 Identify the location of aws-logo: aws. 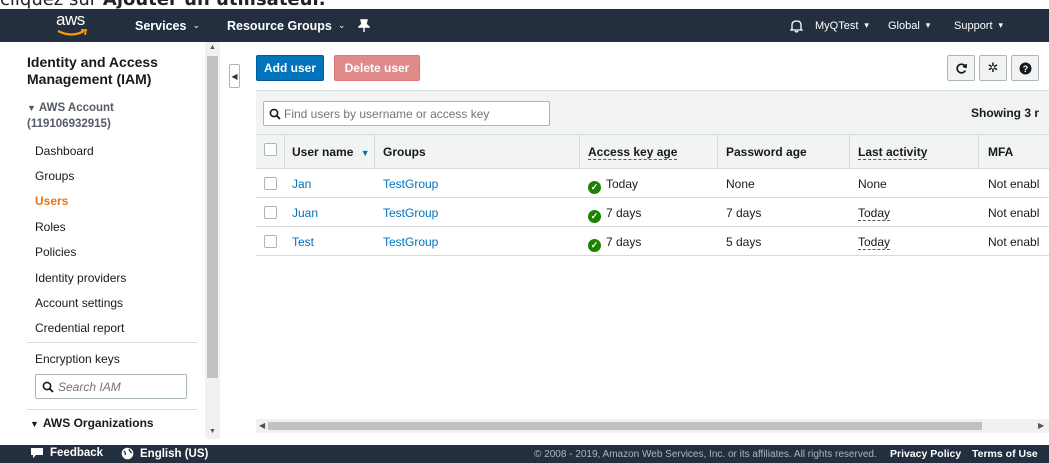
(74, 25).